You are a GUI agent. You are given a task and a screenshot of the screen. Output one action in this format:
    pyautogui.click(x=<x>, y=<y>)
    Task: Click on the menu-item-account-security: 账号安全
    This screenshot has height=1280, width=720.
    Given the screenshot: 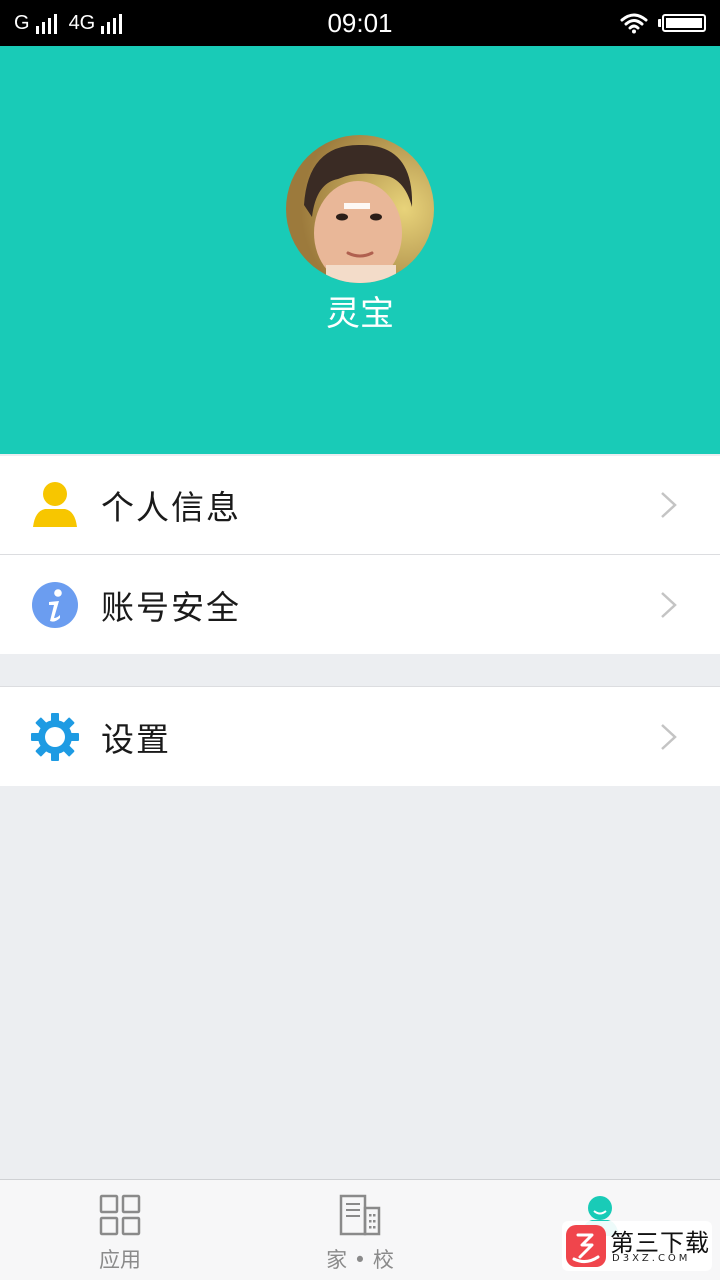 What is the action you would take?
    pyautogui.click(x=360, y=604)
    